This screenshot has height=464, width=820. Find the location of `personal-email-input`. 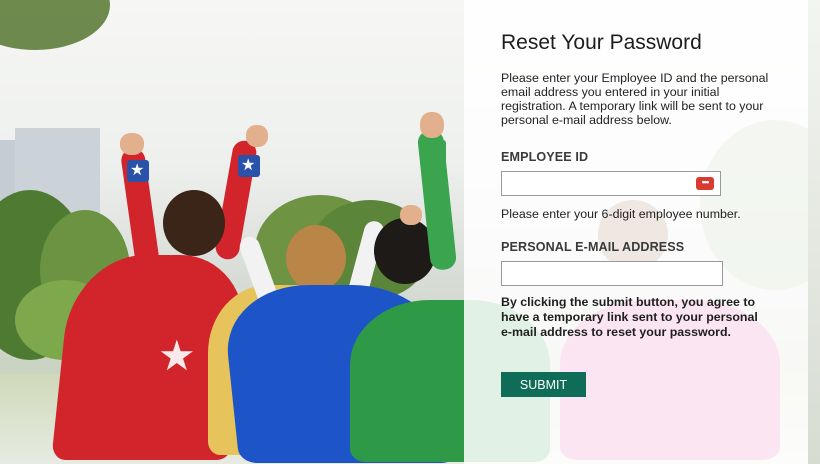

personal-email-input is located at coordinates (612, 273).